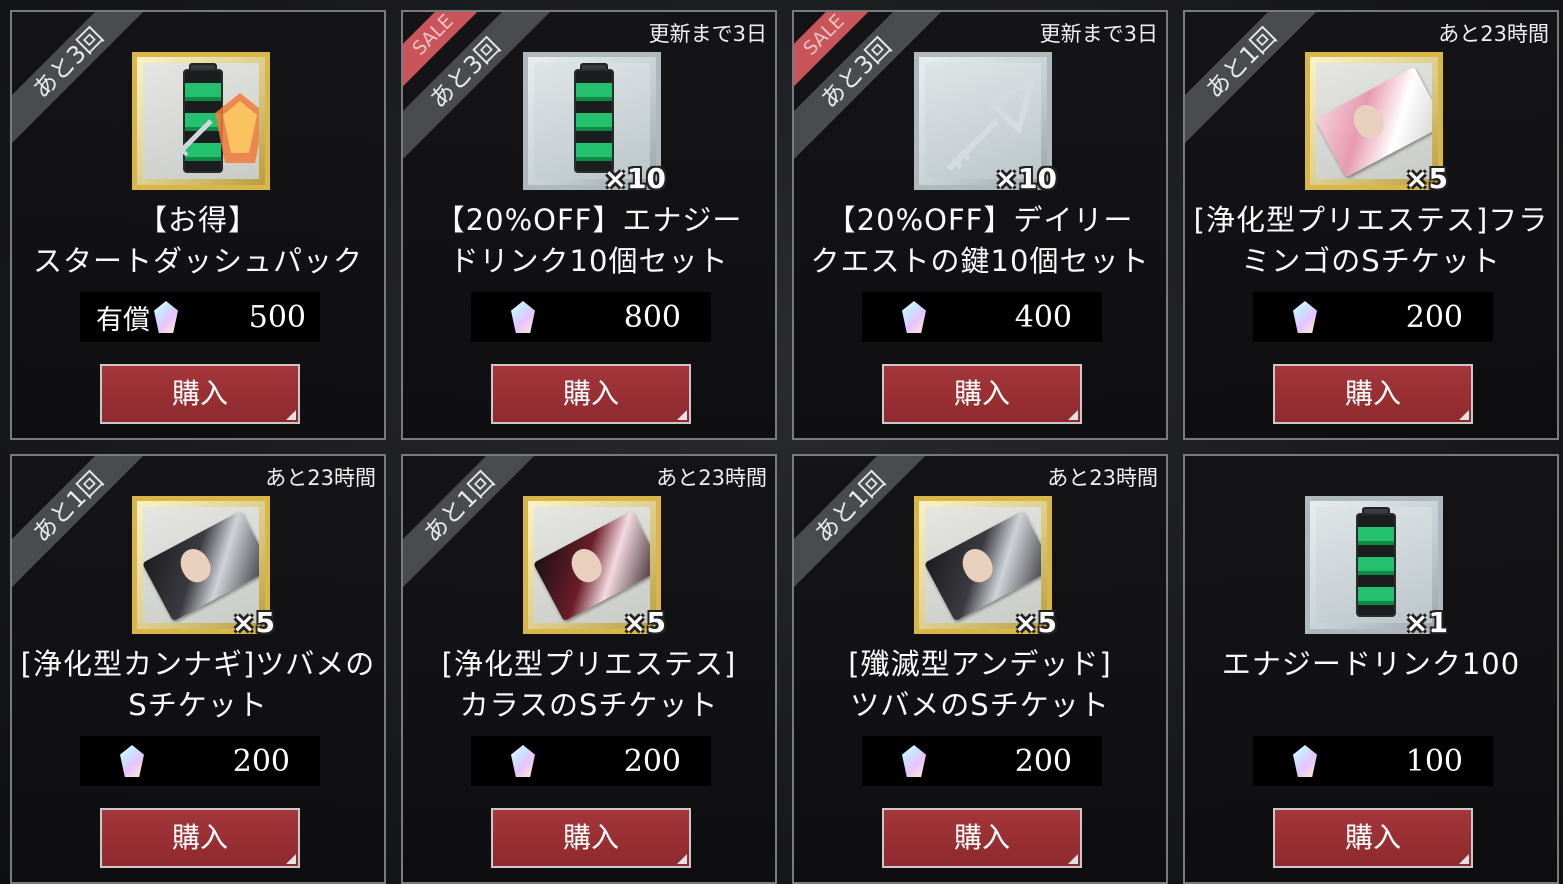 The image size is (1563, 884). I want to click on product-name: [浄化型プリエステス]フラ ミンゴのSチケット, so click(1371, 240).